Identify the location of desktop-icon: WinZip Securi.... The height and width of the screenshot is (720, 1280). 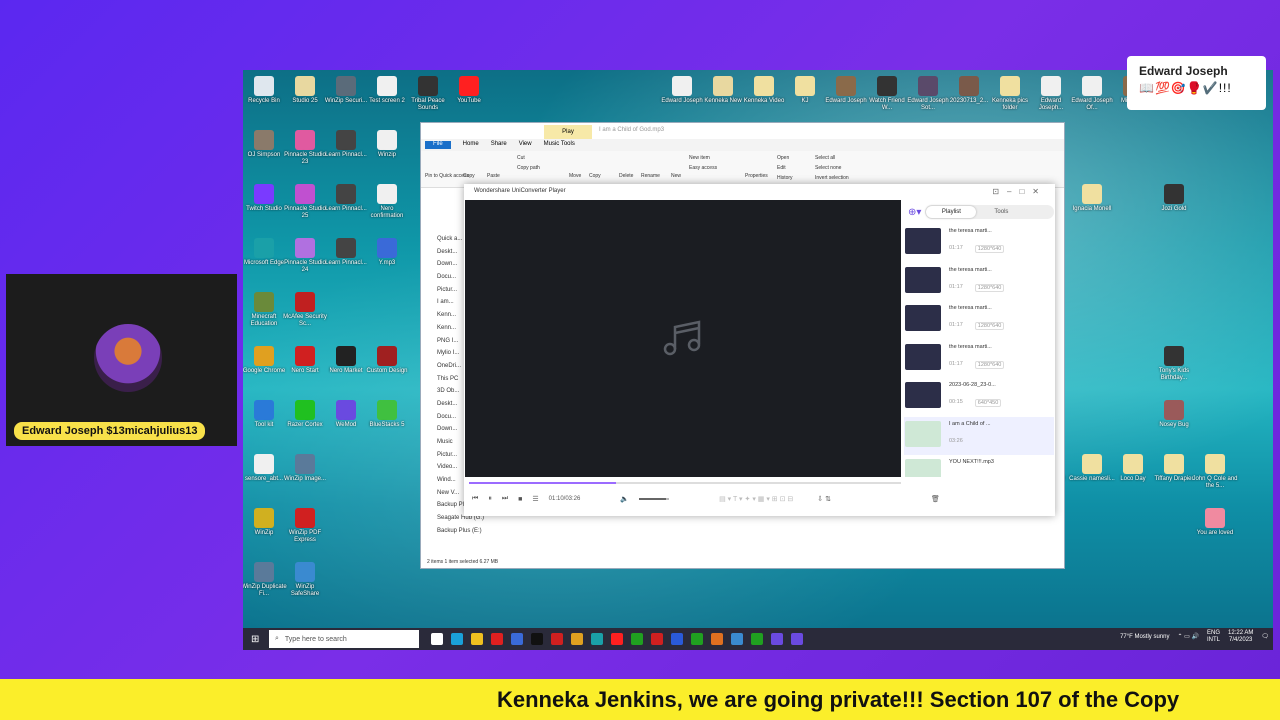
(346, 90).